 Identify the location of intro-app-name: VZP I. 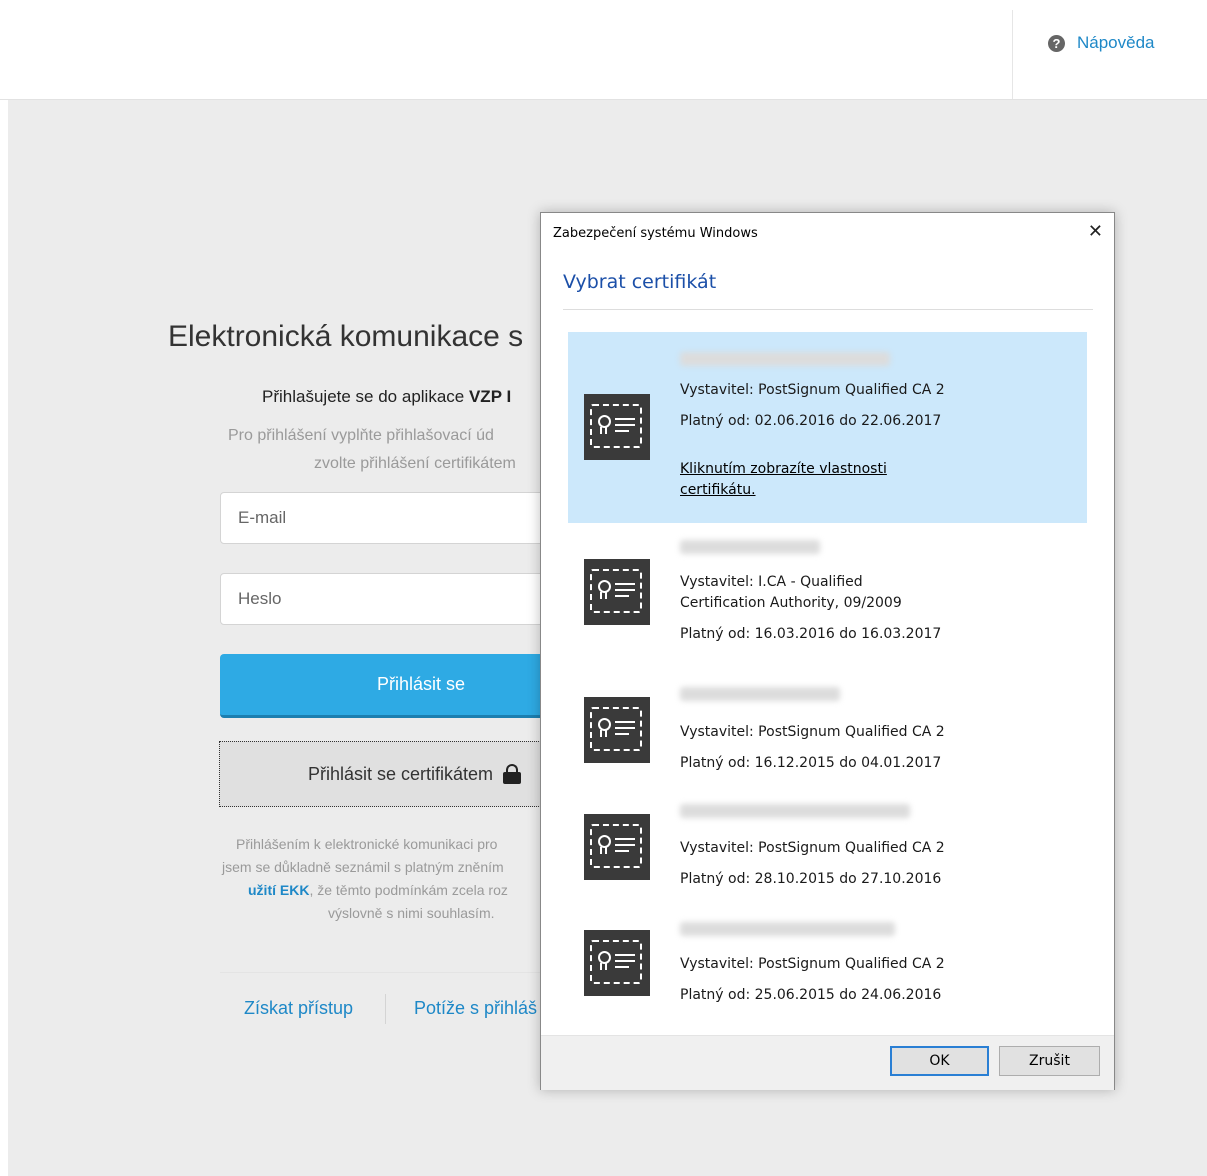
(490, 396).